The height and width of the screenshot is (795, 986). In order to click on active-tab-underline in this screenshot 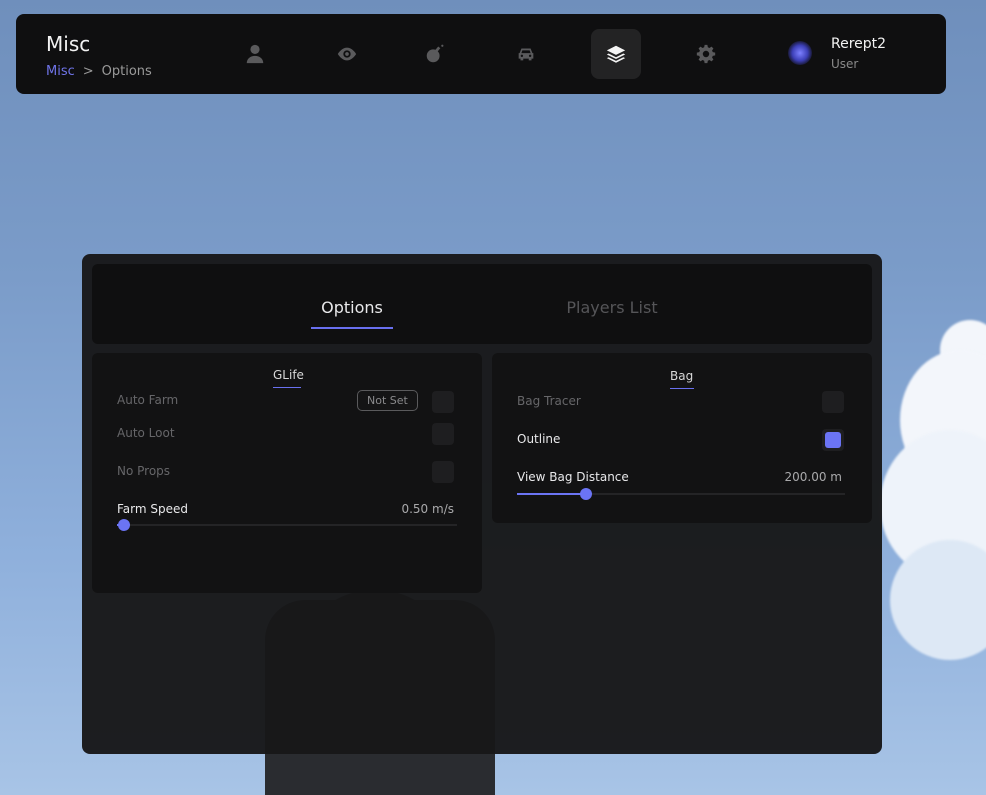, I will do `click(352, 328)`.